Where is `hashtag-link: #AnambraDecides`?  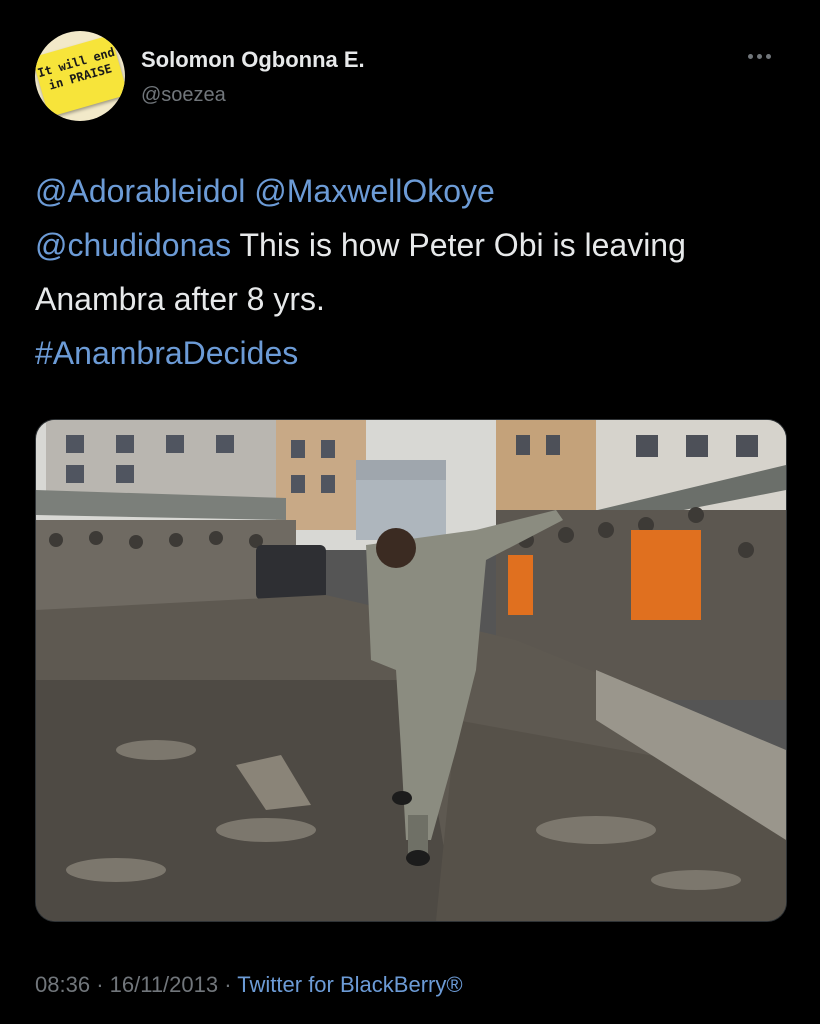 hashtag-link: #AnambraDecides is located at coordinates (166, 353).